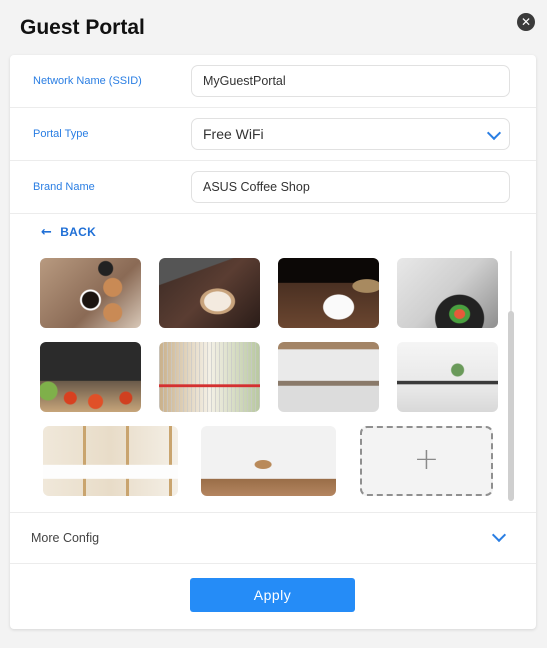  I want to click on brand-name-input: ASUS Coffee Shop, so click(350, 187).